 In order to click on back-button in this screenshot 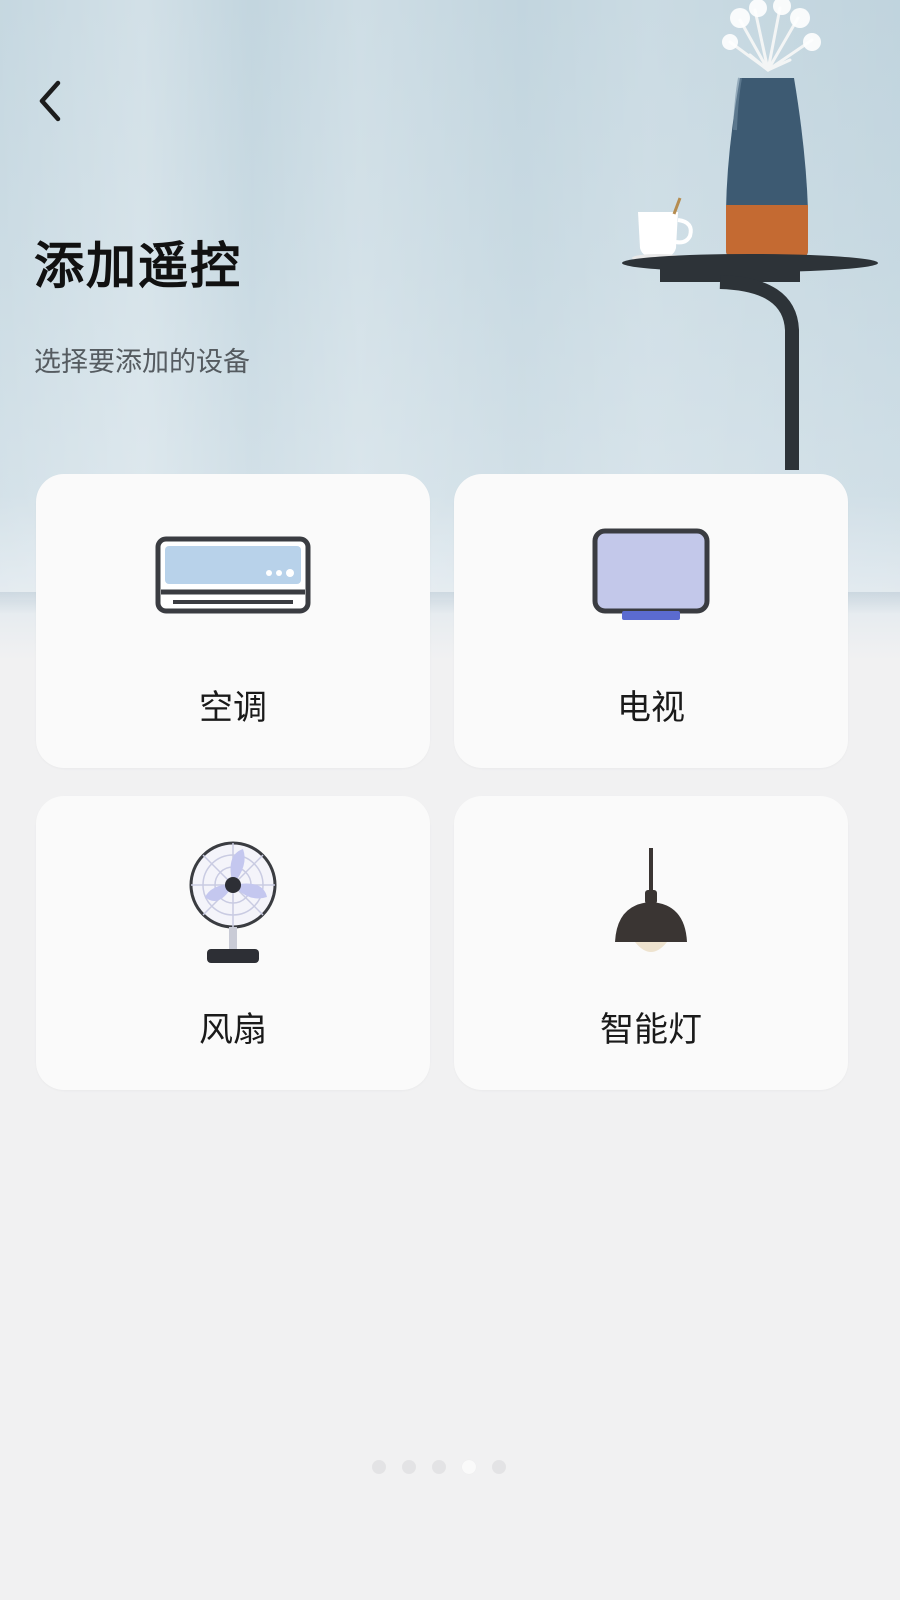, I will do `click(50, 101)`.